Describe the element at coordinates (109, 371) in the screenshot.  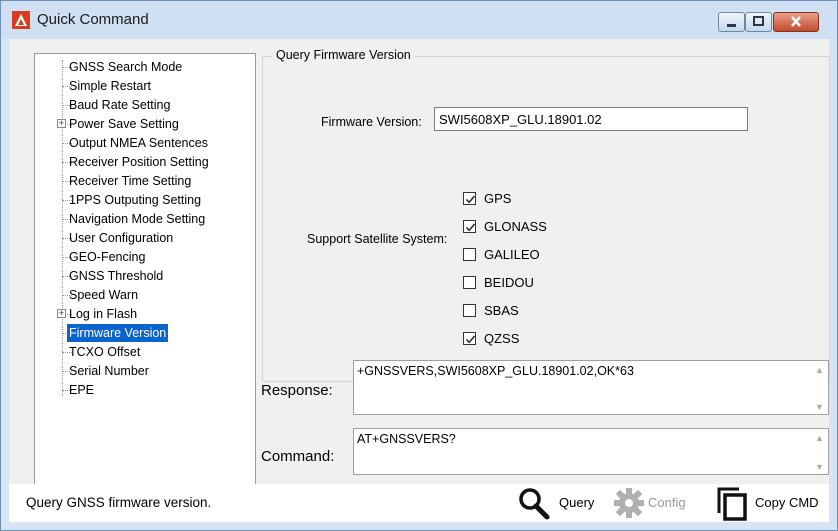
I see `tree-item-label: Serial Number` at that location.